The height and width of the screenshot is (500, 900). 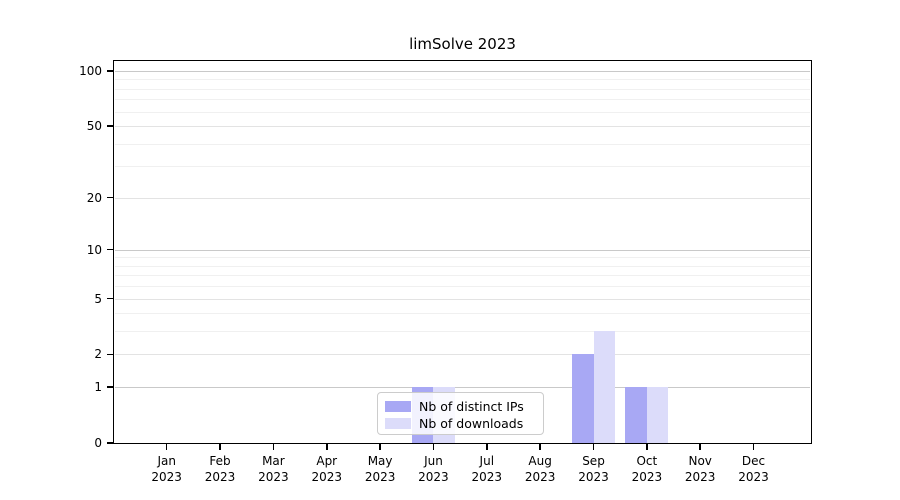 I want to click on x-tick-year: 2023, so click(x=753, y=477).